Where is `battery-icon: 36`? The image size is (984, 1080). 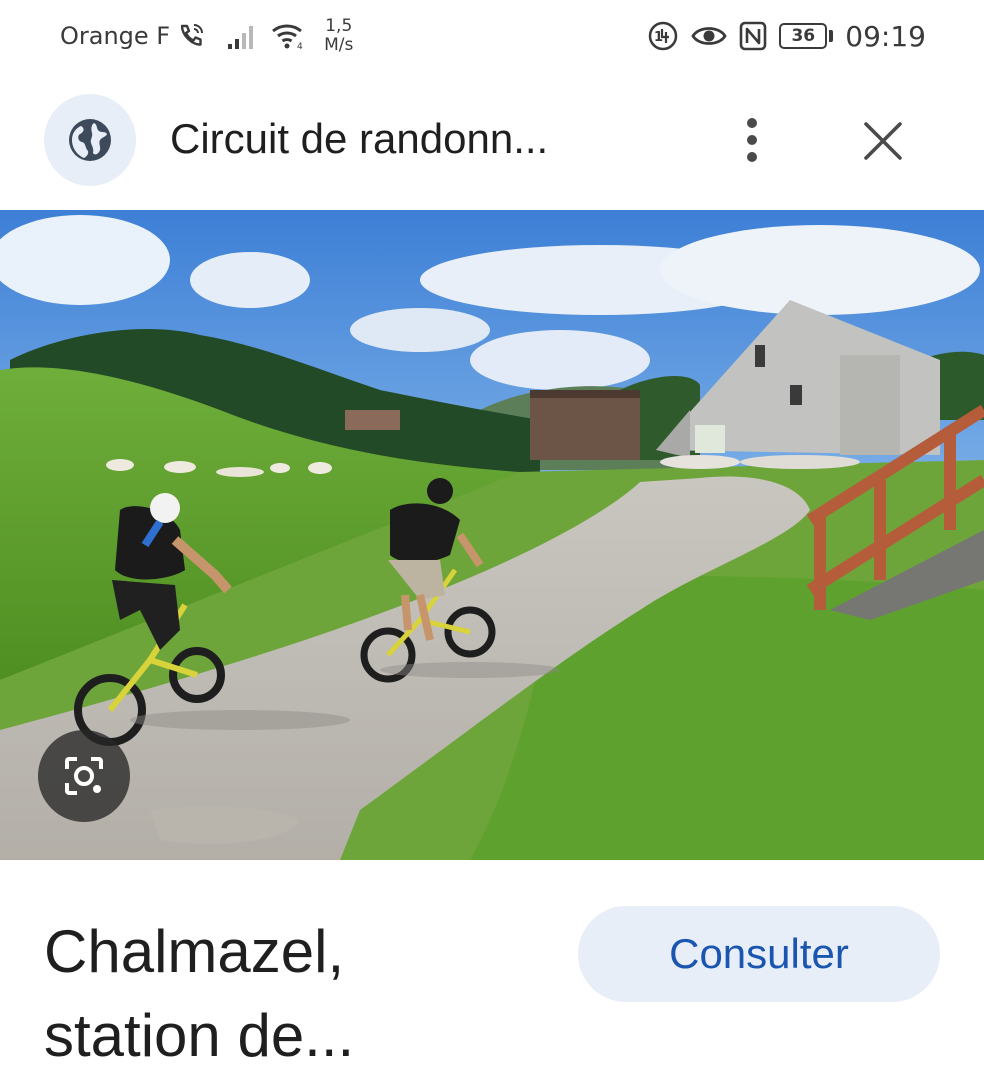 battery-icon: 36 is located at coordinates (806, 36).